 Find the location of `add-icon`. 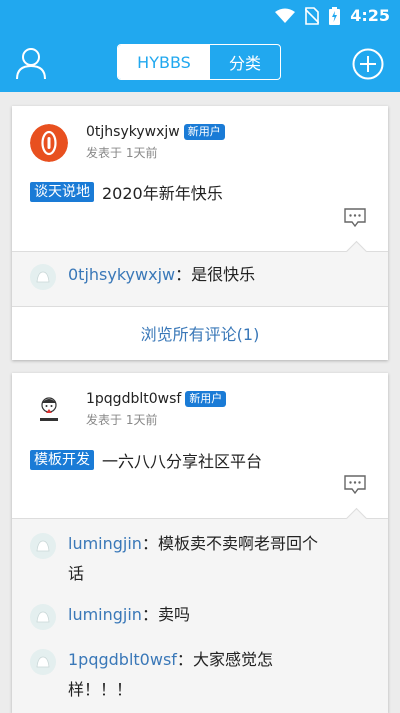

add-icon is located at coordinates (368, 64).